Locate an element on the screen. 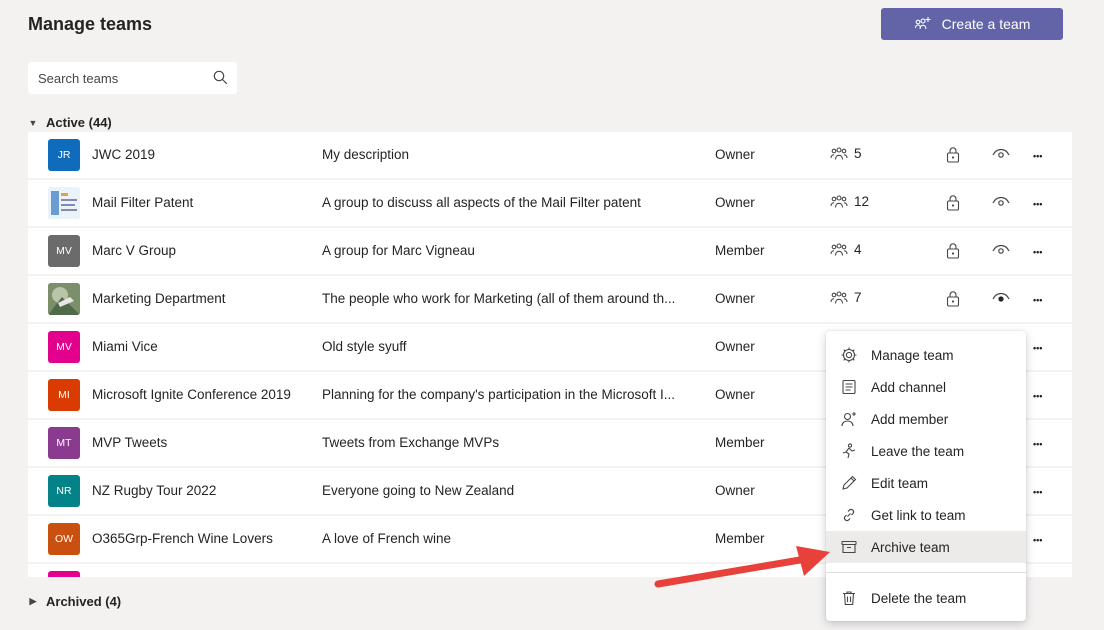 This screenshot has width=1104, height=630. menu-item-add-channel: Add channel is located at coordinates (926, 387).